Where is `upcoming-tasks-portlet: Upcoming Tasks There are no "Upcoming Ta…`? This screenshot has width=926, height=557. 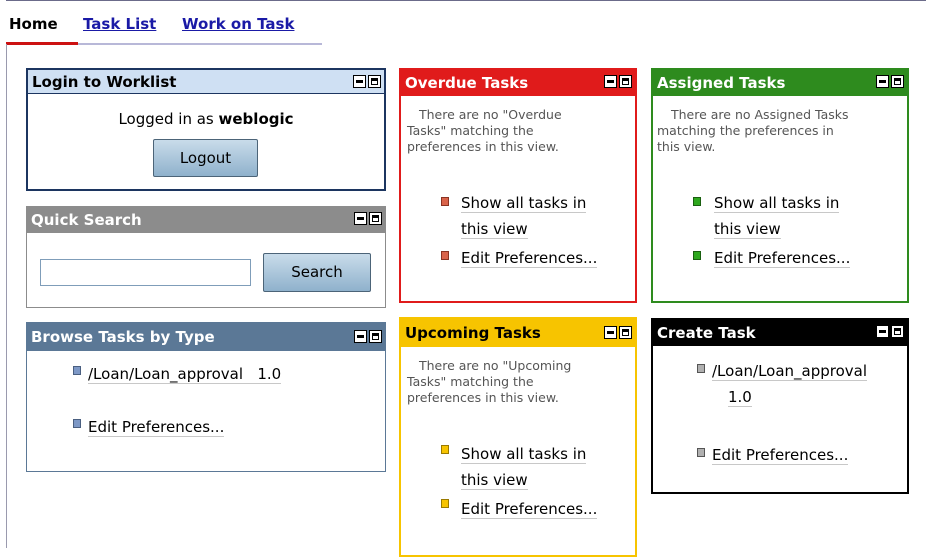
upcoming-tasks-portlet: Upcoming Tasks There are no "Upcoming Ta… is located at coordinates (518, 437).